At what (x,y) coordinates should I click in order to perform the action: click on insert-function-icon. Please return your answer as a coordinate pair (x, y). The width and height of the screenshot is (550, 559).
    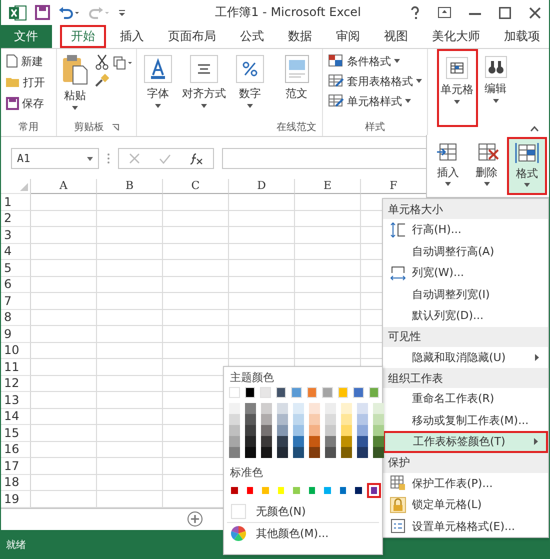
    Looking at the image, I should click on (197, 158).